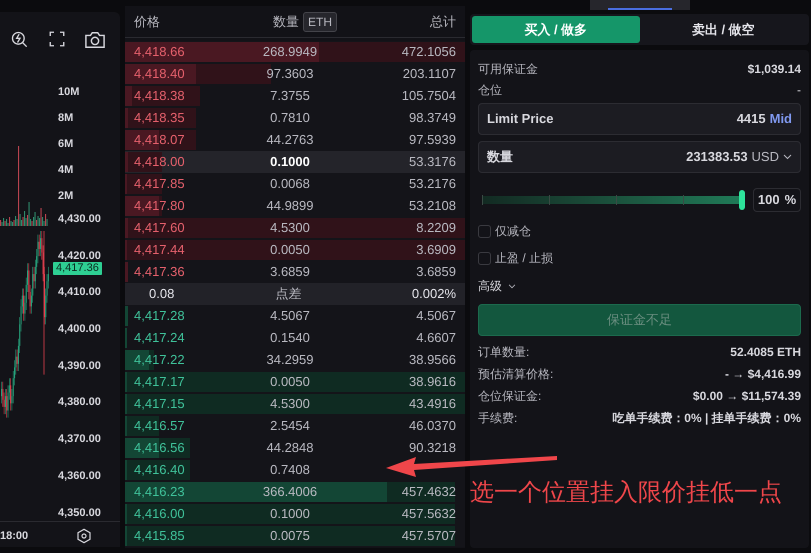 Image resolution: width=811 pixels, height=553 pixels. What do you see at coordinates (510, 396) in the screenshot?
I see `summary-label: 仓位保证金:` at bounding box center [510, 396].